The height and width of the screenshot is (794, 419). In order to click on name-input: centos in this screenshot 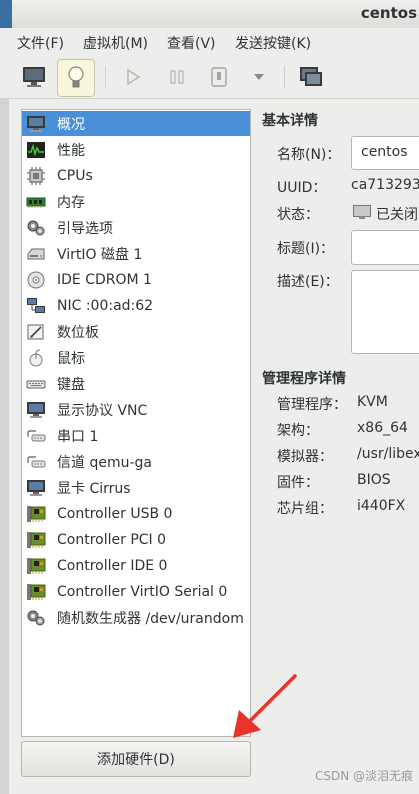, I will do `click(385, 153)`.